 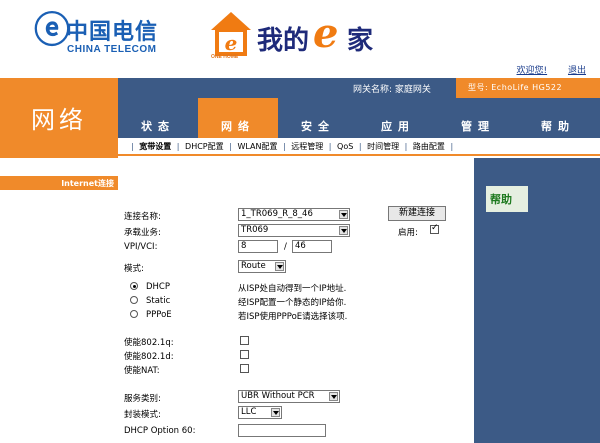 What do you see at coordinates (398, 118) in the screenshot?
I see `tab-applications: 应用` at bounding box center [398, 118].